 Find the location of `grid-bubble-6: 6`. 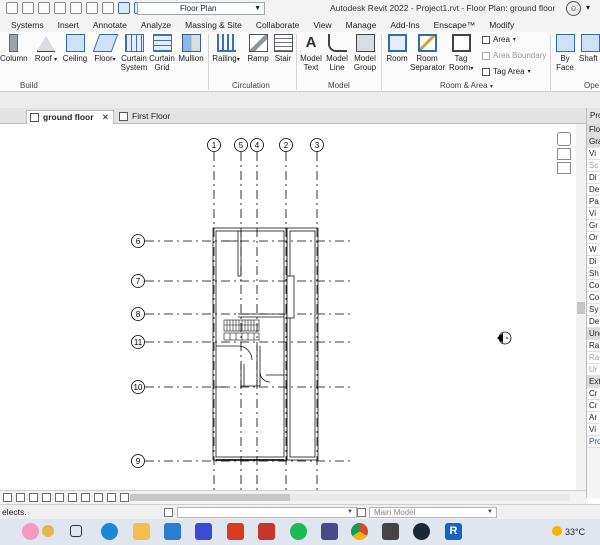

grid-bubble-6: 6 is located at coordinates (138, 241).